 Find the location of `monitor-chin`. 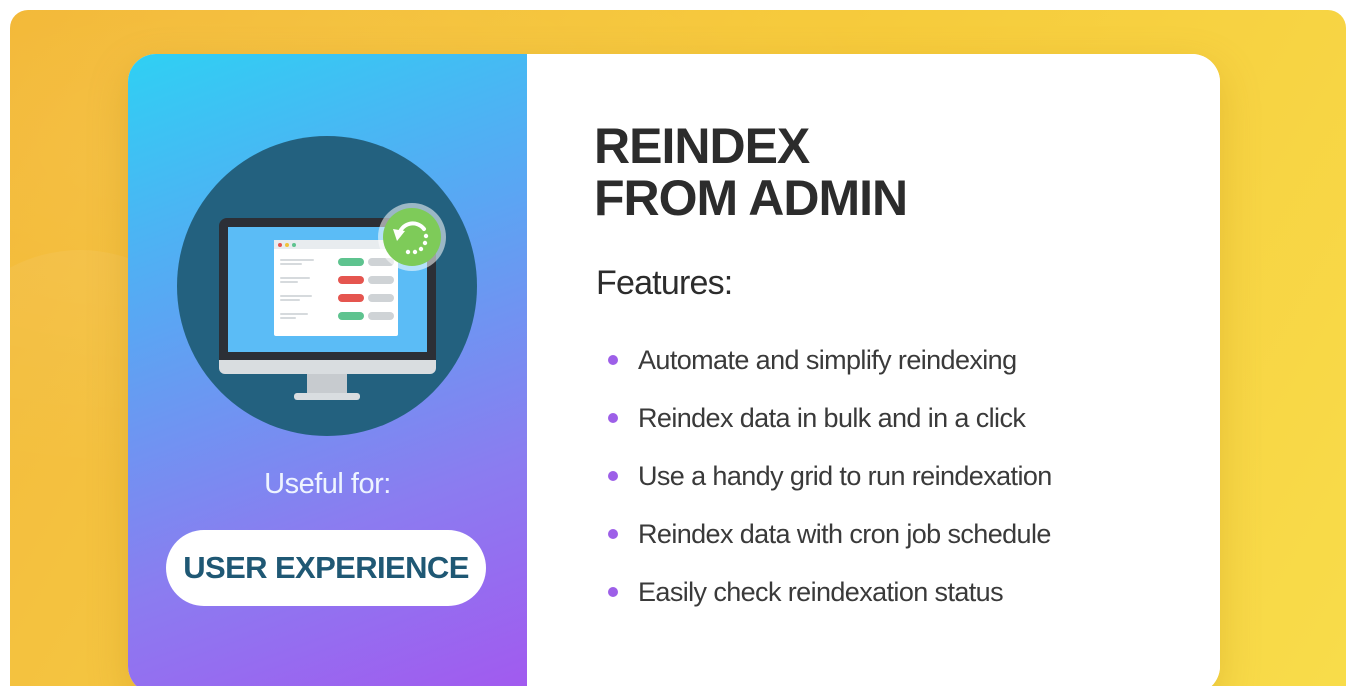

monitor-chin is located at coordinates (327, 367).